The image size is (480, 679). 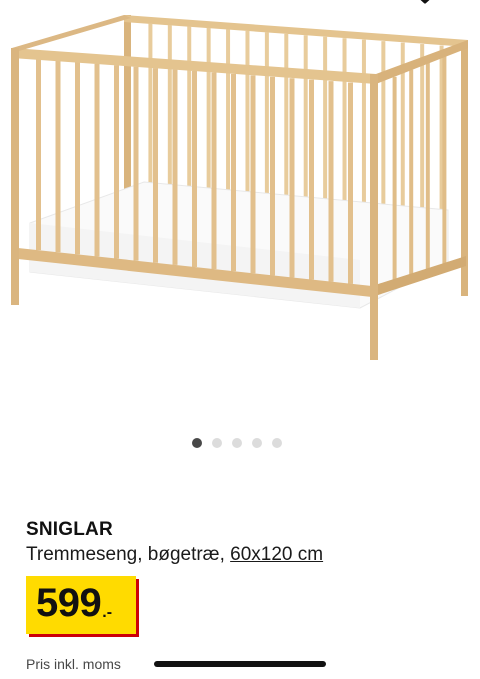 What do you see at coordinates (425, 3) in the screenshot?
I see `chevron-down-icon` at bounding box center [425, 3].